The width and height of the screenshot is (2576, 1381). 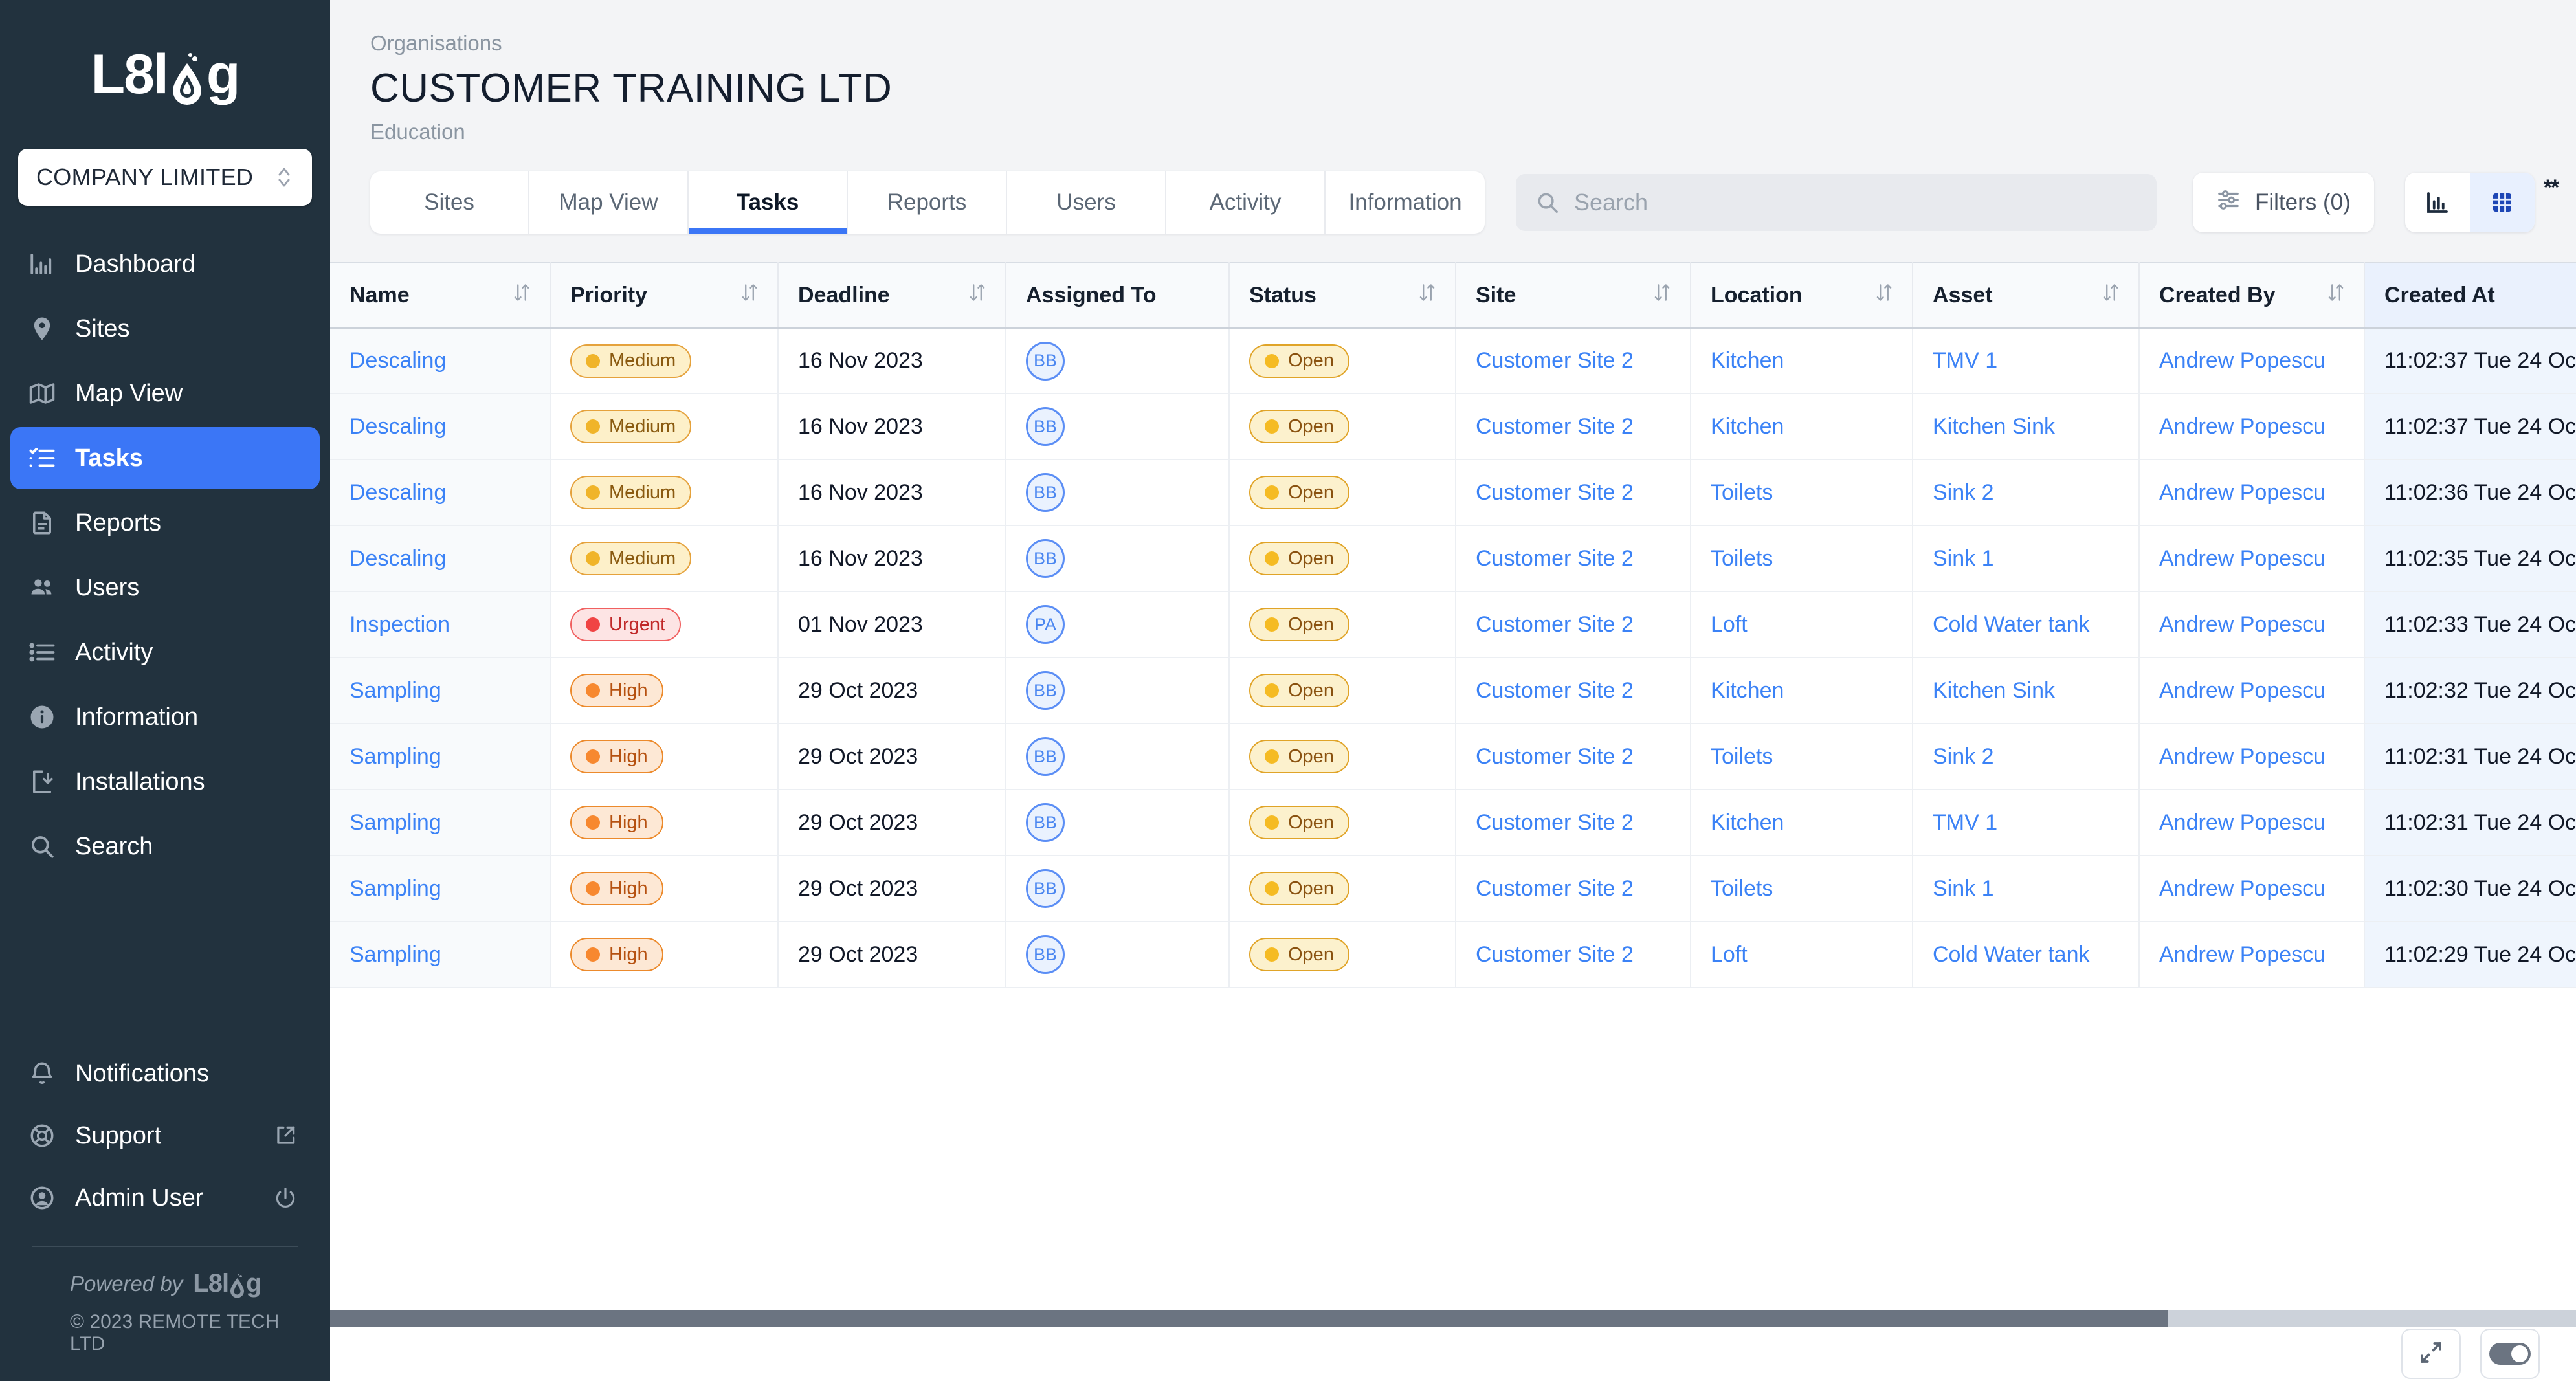 I want to click on tab-users: Users, so click(x=1086, y=202).